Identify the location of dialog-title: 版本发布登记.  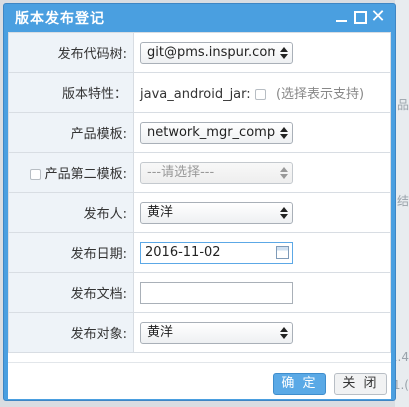
(60, 19).